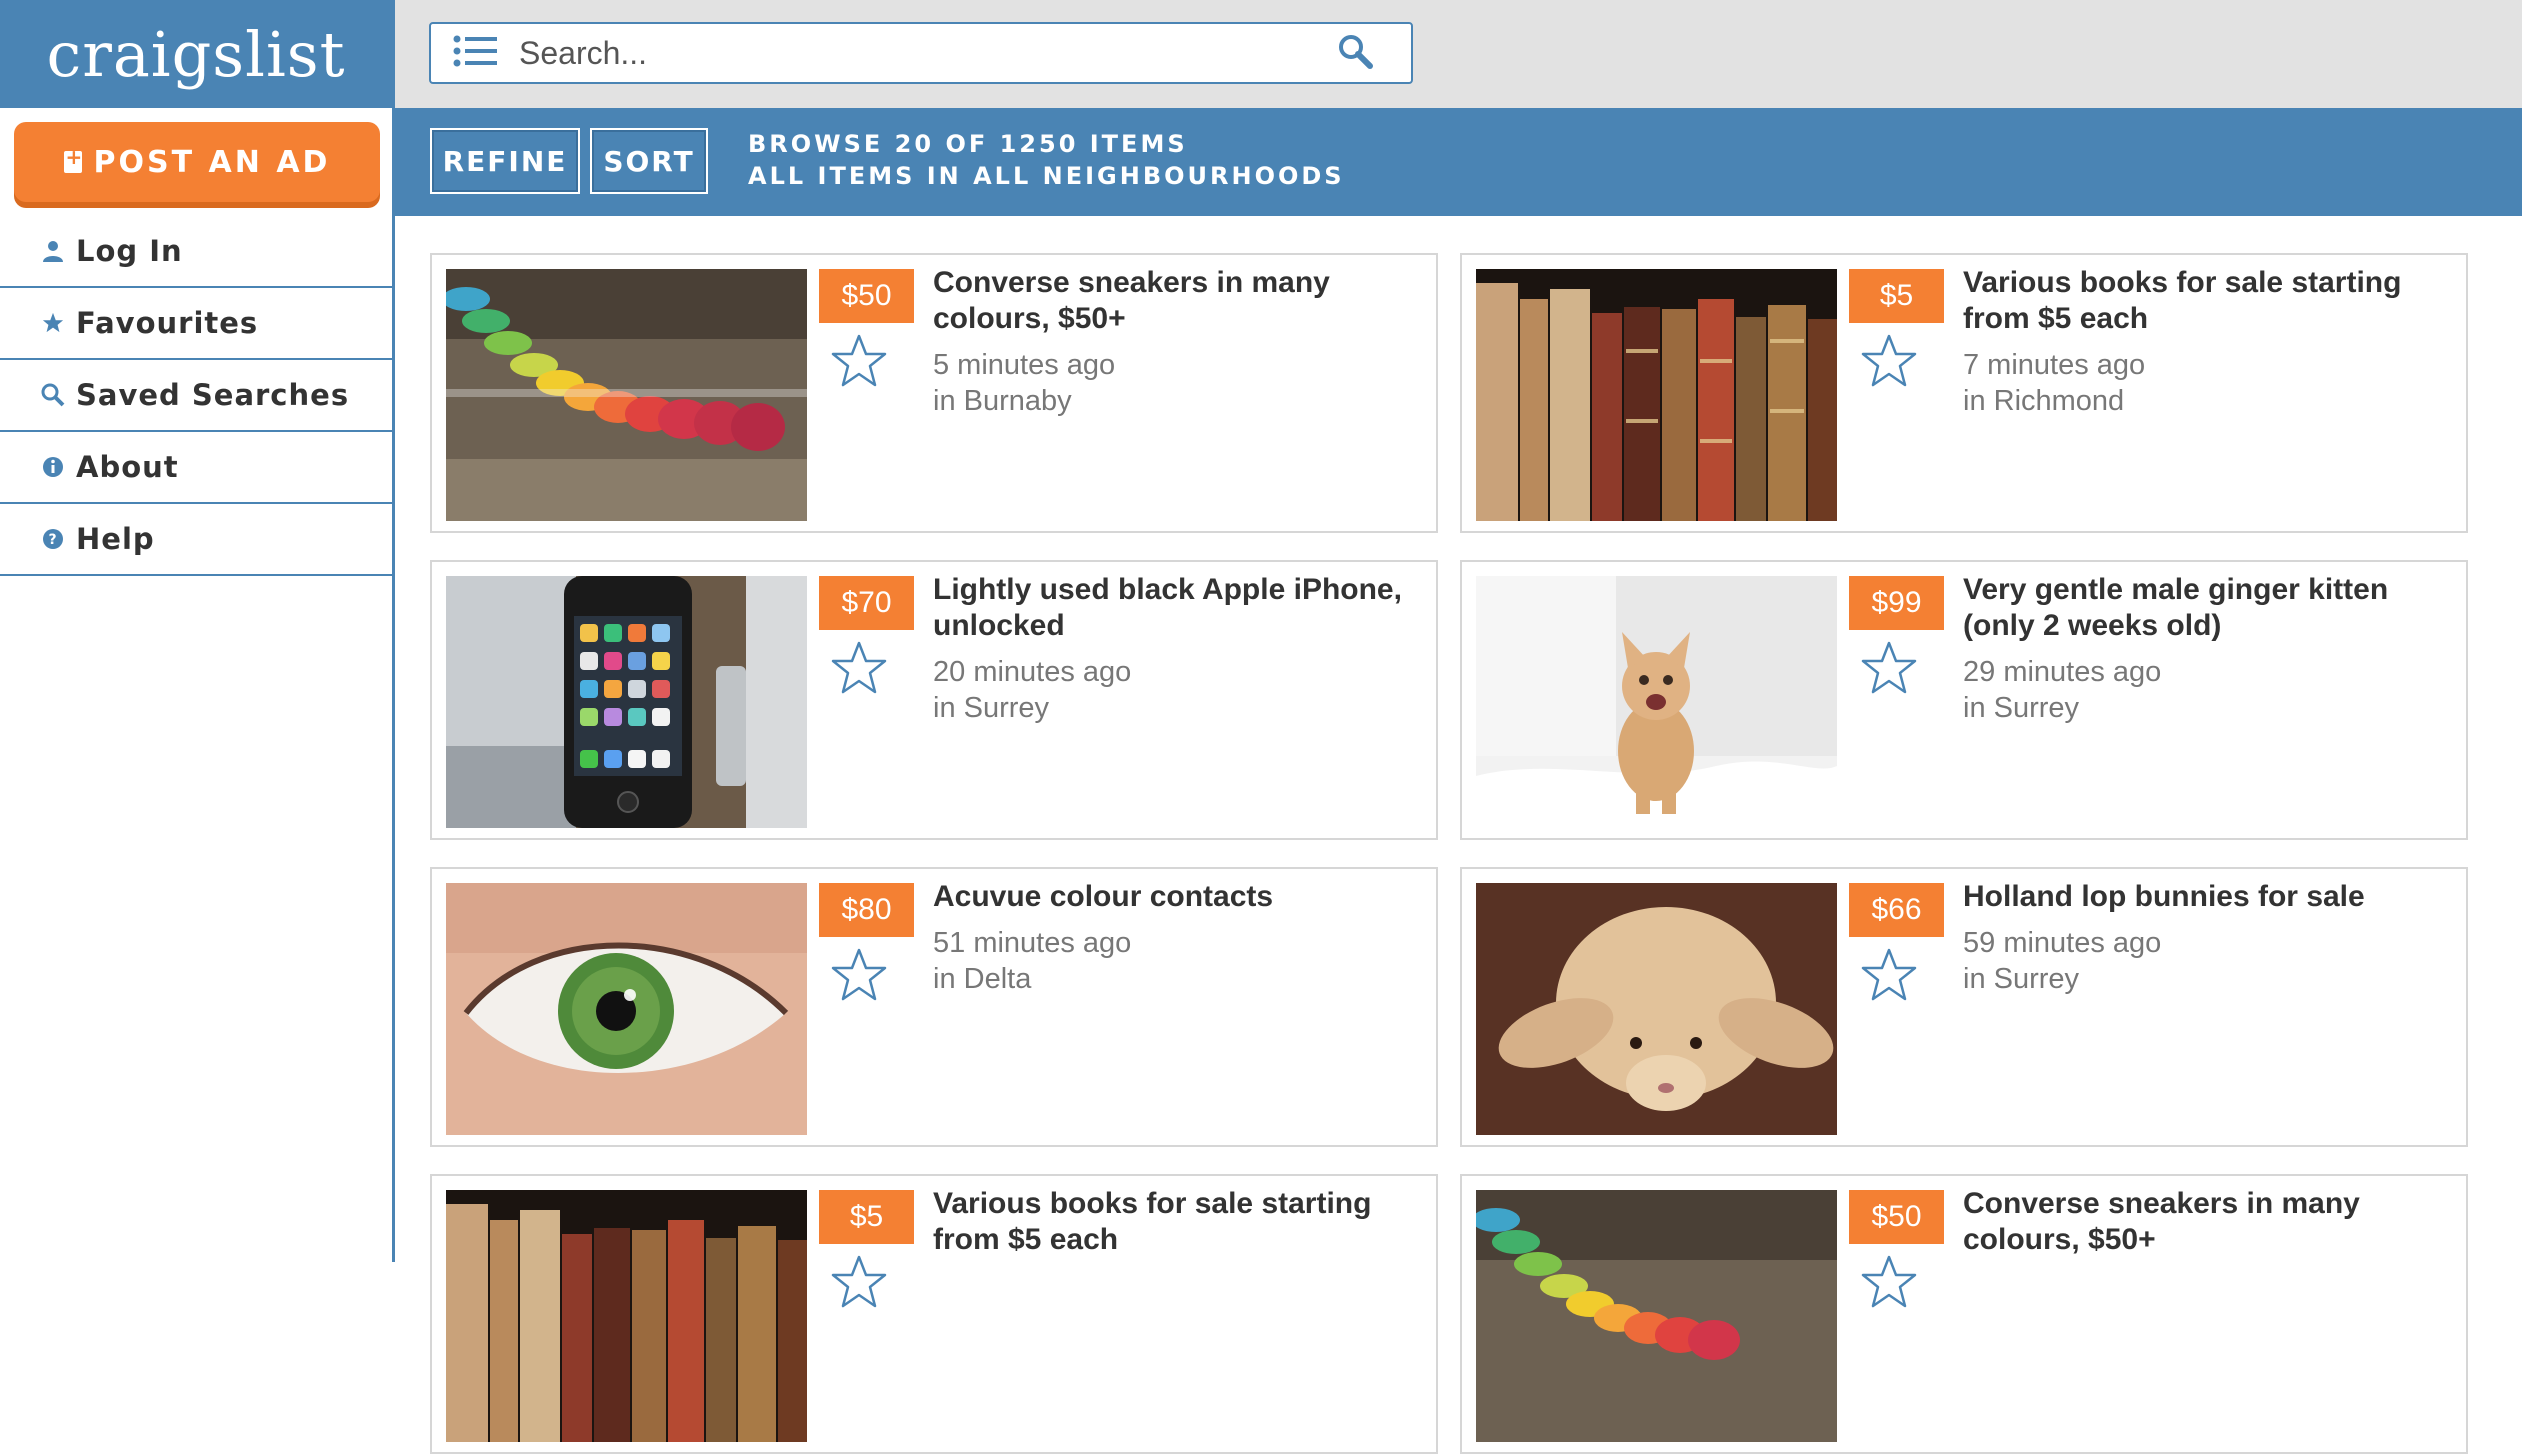 This screenshot has height=1454, width=2522. Describe the element at coordinates (2062, 943) in the screenshot. I see `listing-time: 59 minutes ago` at that location.